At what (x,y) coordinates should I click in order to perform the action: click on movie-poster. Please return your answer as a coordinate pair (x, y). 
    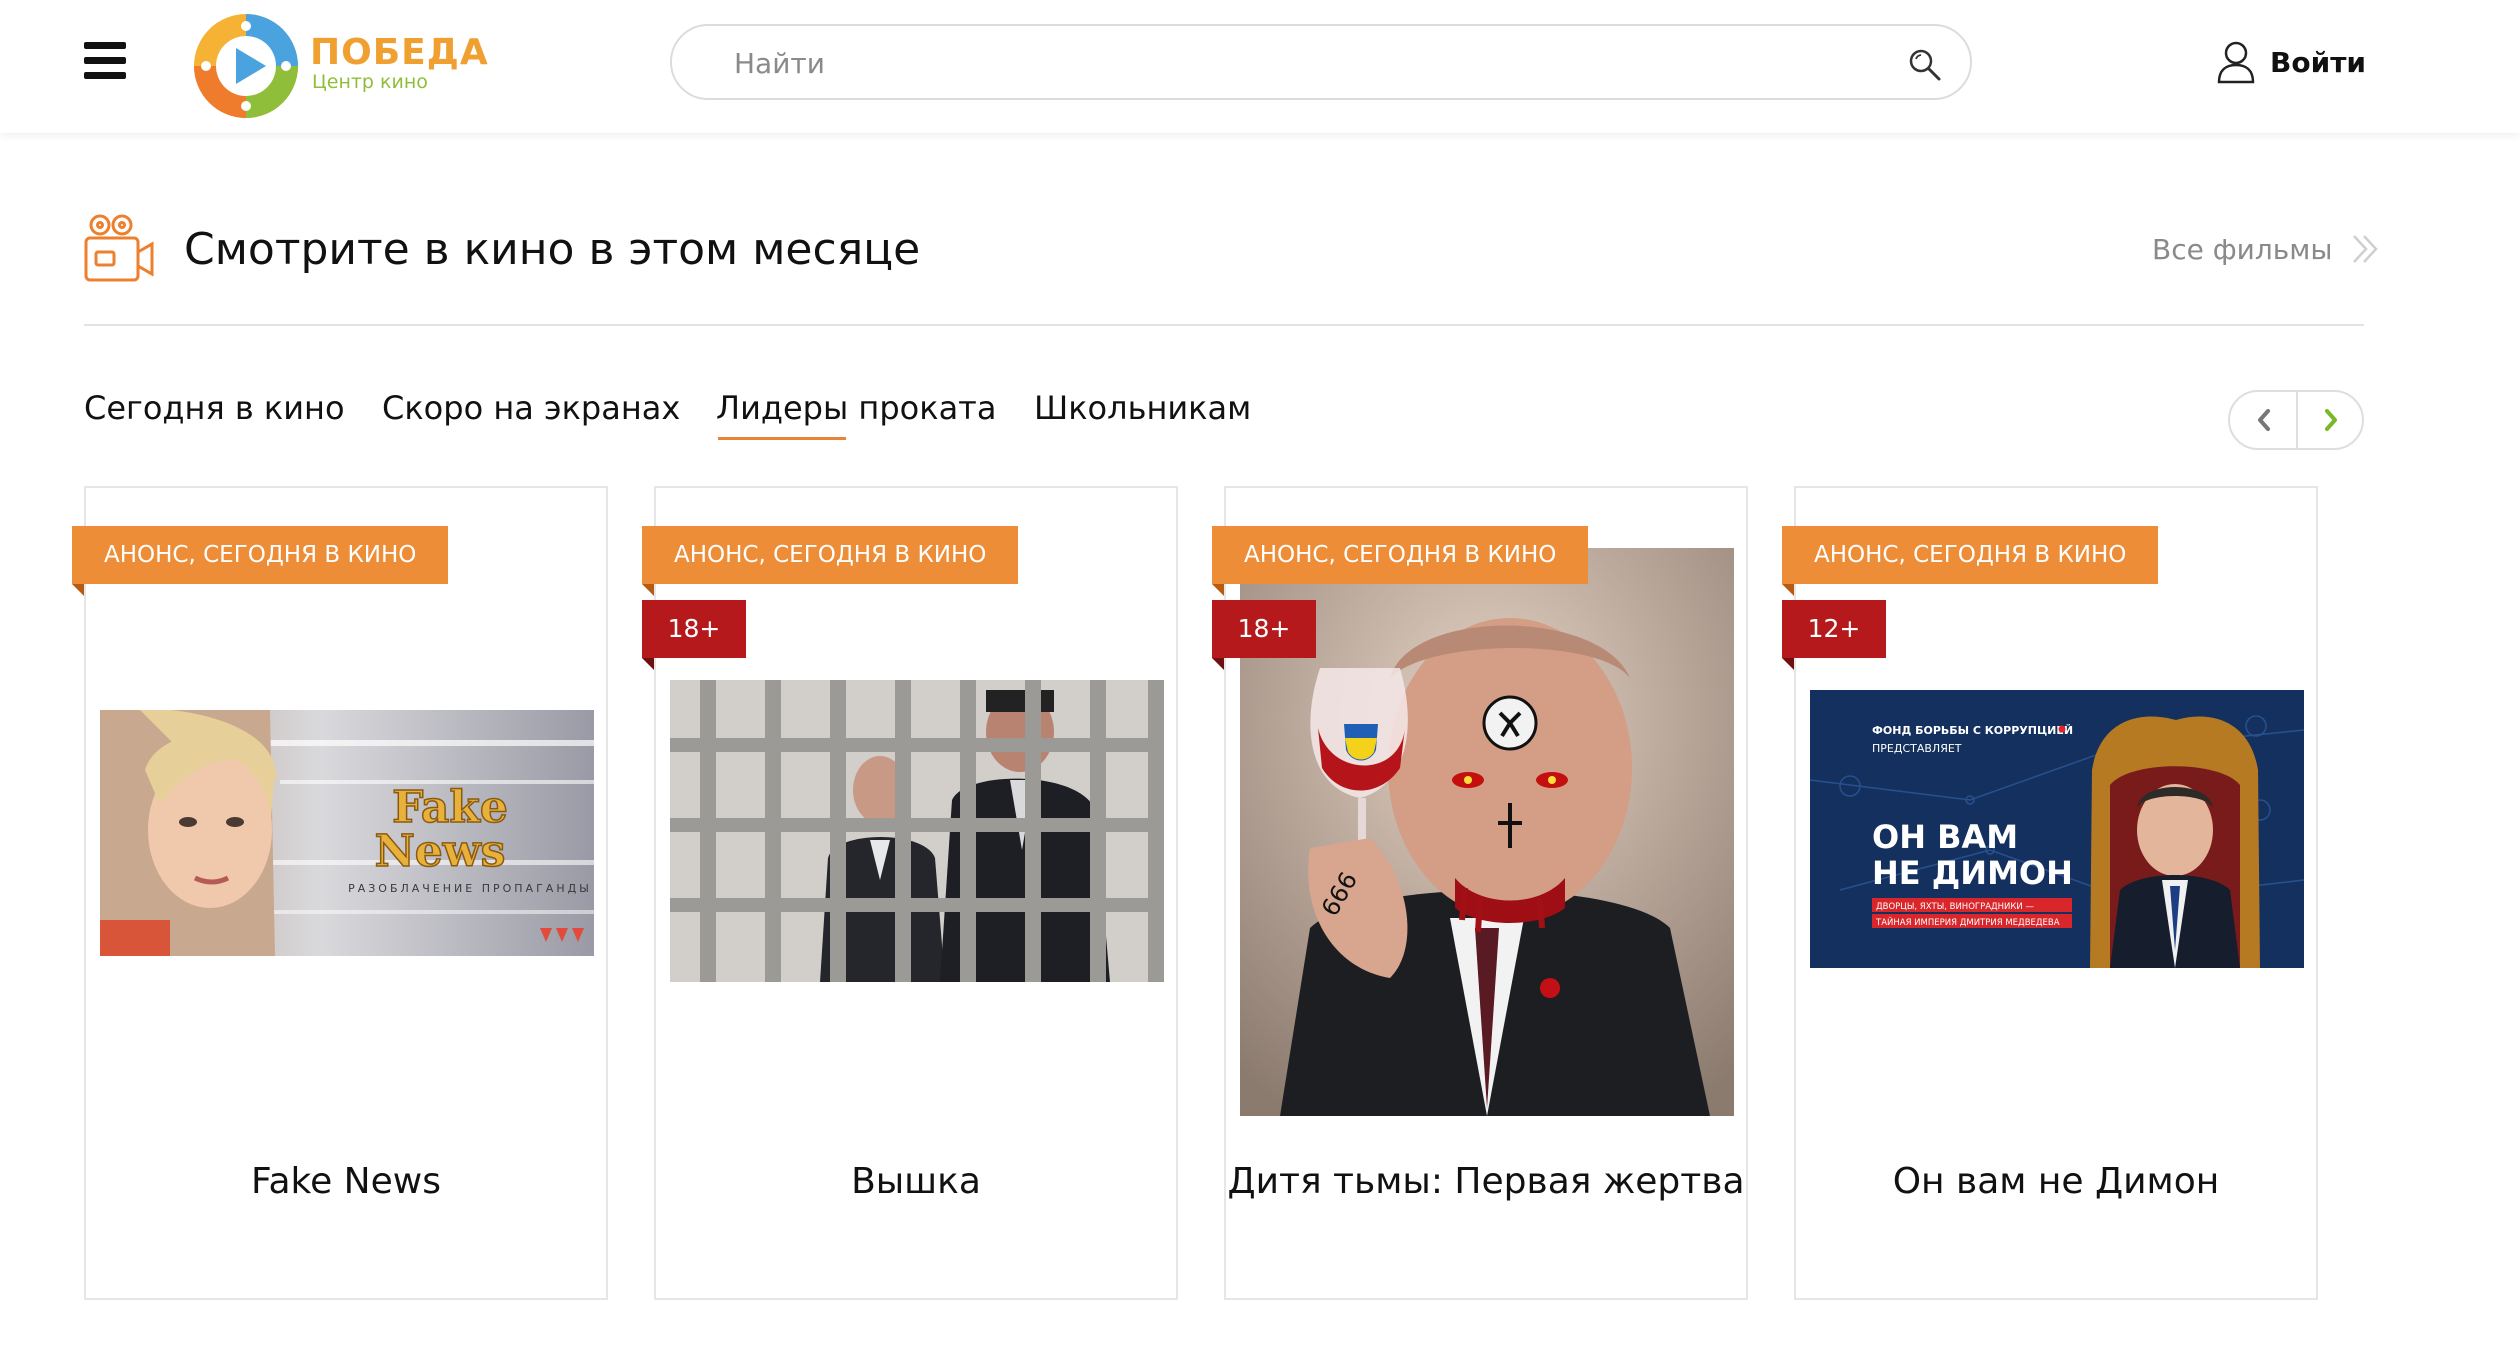
    Looking at the image, I should click on (917, 831).